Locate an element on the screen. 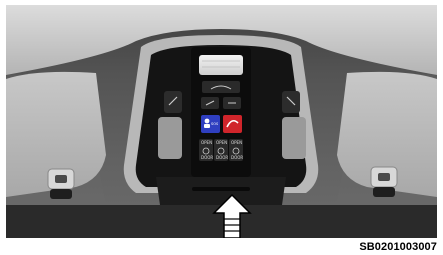  left-visor-clip is located at coordinates (61, 183).